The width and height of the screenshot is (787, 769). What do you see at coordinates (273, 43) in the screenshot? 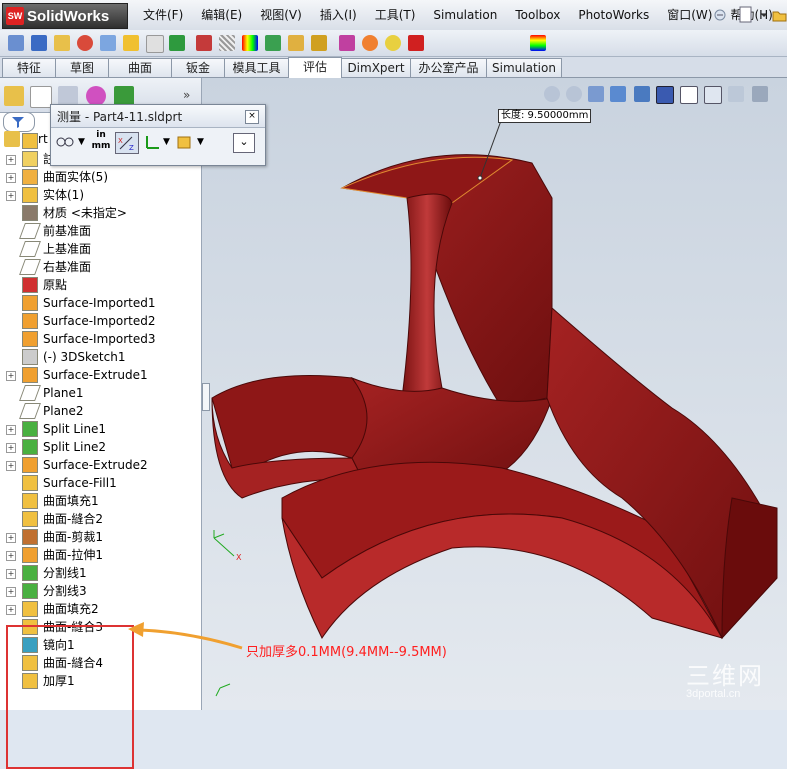
I see `thickness-analysis-icon` at bounding box center [273, 43].